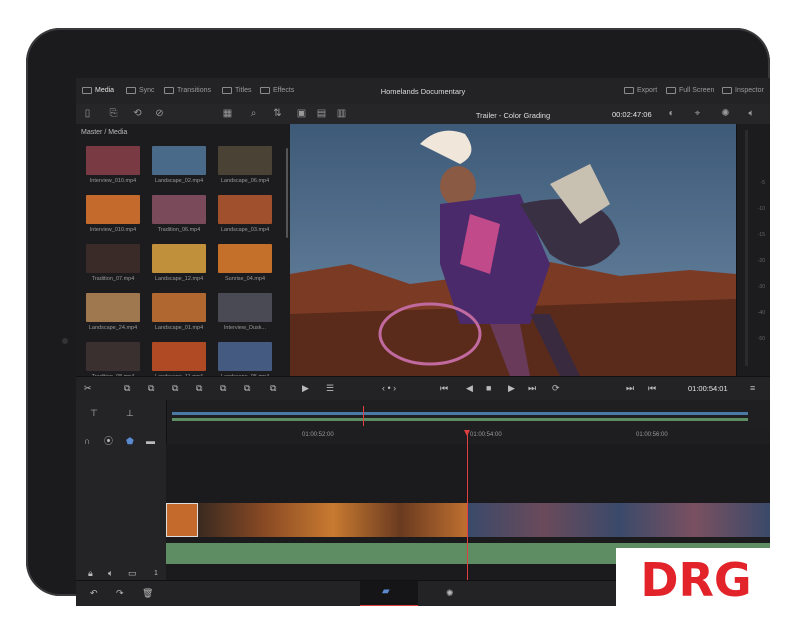 The height and width of the screenshot is (622, 792). Describe the element at coordinates (652, 388) in the screenshot. I see `prev-edit-icon: ⏮` at that location.